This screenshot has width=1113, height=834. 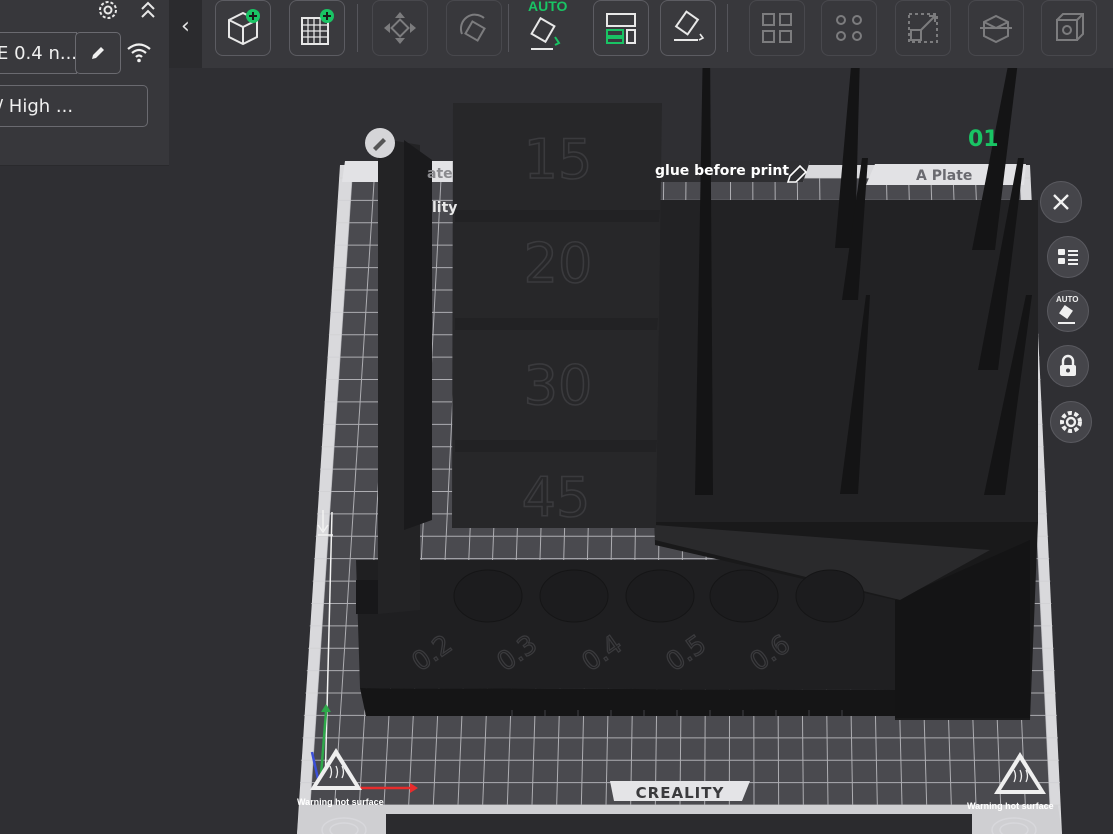 What do you see at coordinates (722, 171) in the screenshot?
I see `plate-note-label: glue before print` at bounding box center [722, 171].